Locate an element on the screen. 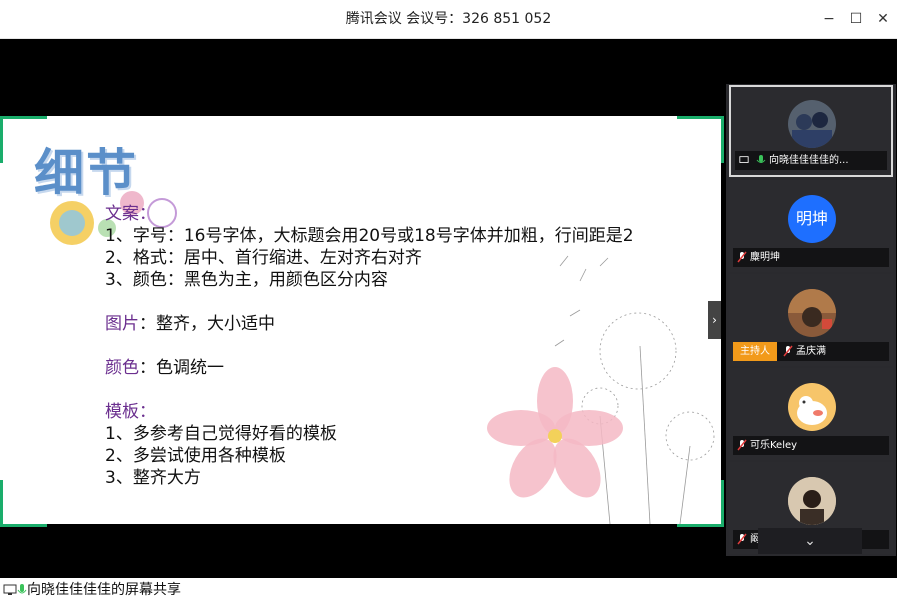 The image size is (897, 602). body-line: 2、多尝试使用各种模板 is located at coordinates (195, 456).